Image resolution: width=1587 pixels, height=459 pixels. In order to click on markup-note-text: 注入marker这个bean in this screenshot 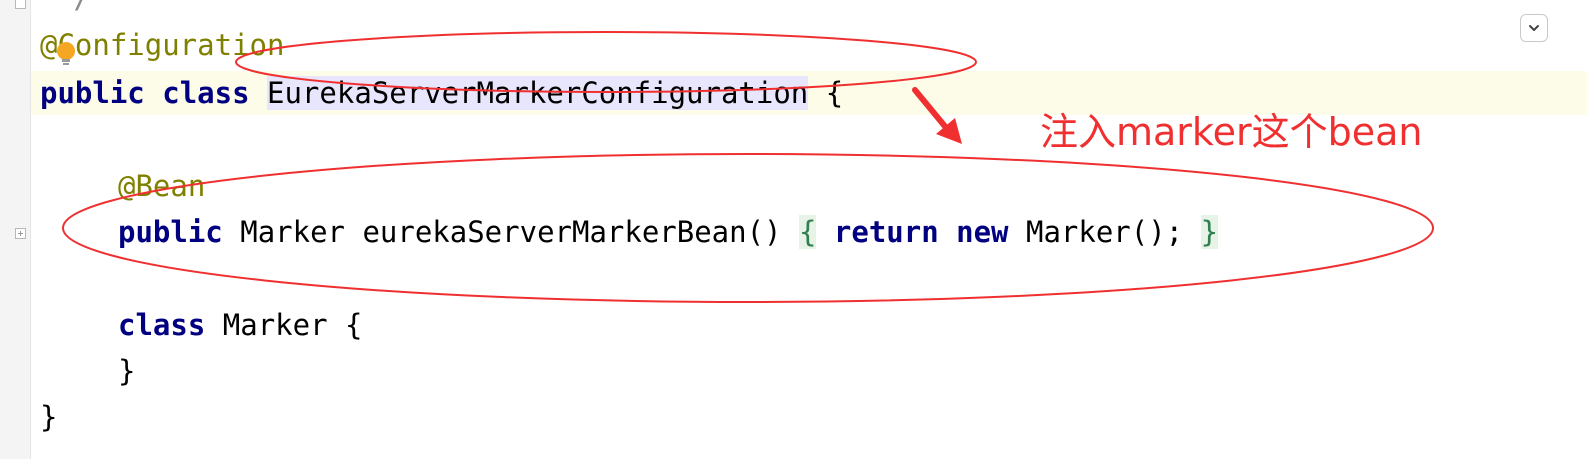, I will do `click(1231, 132)`.